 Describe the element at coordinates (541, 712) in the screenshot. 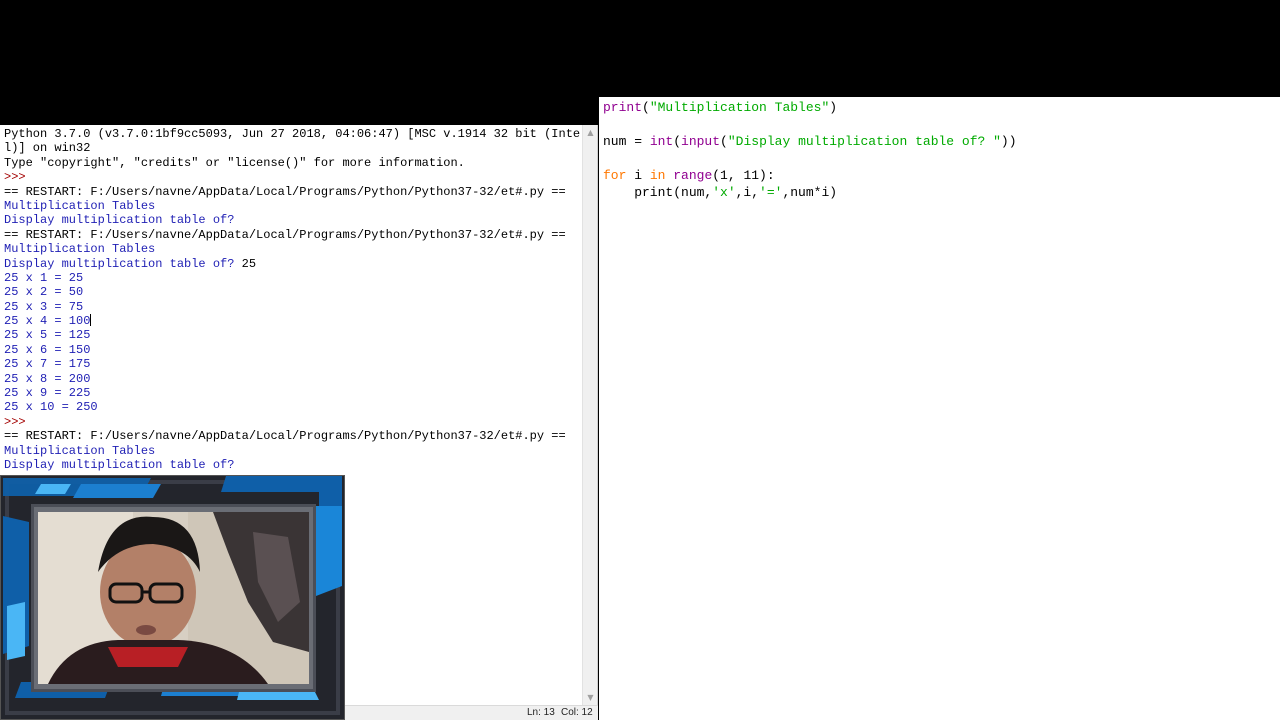

I see `status-line-number: Ln: 13` at that location.